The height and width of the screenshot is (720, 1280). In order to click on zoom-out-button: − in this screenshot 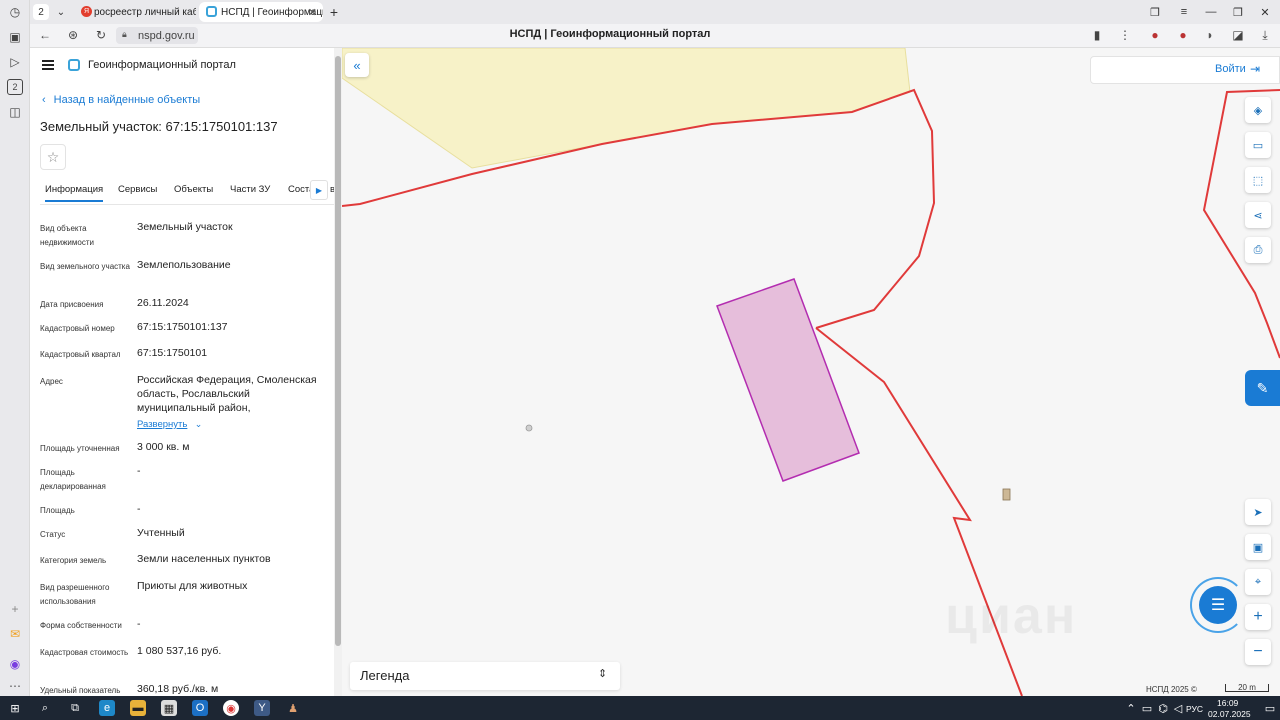, I will do `click(1258, 652)`.